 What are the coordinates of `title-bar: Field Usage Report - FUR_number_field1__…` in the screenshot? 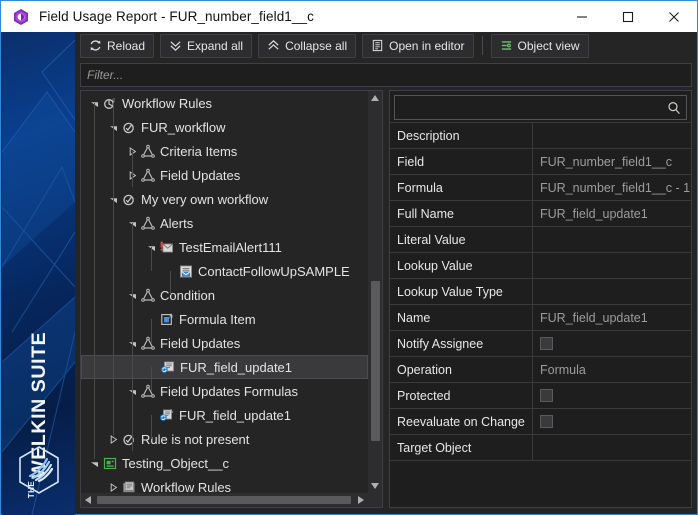 It's located at (349, 16).